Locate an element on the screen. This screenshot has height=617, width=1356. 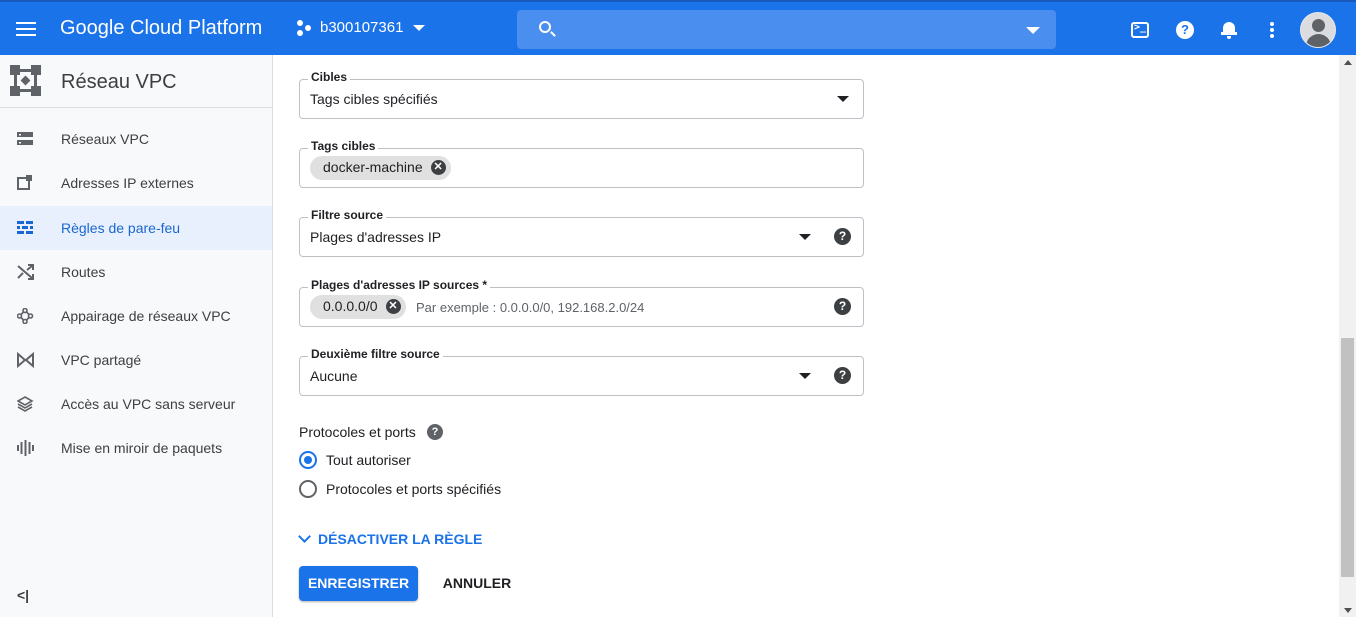
sidebar-item-packet-mirroring: Mise en miroir de paquets is located at coordinates (136, 448).